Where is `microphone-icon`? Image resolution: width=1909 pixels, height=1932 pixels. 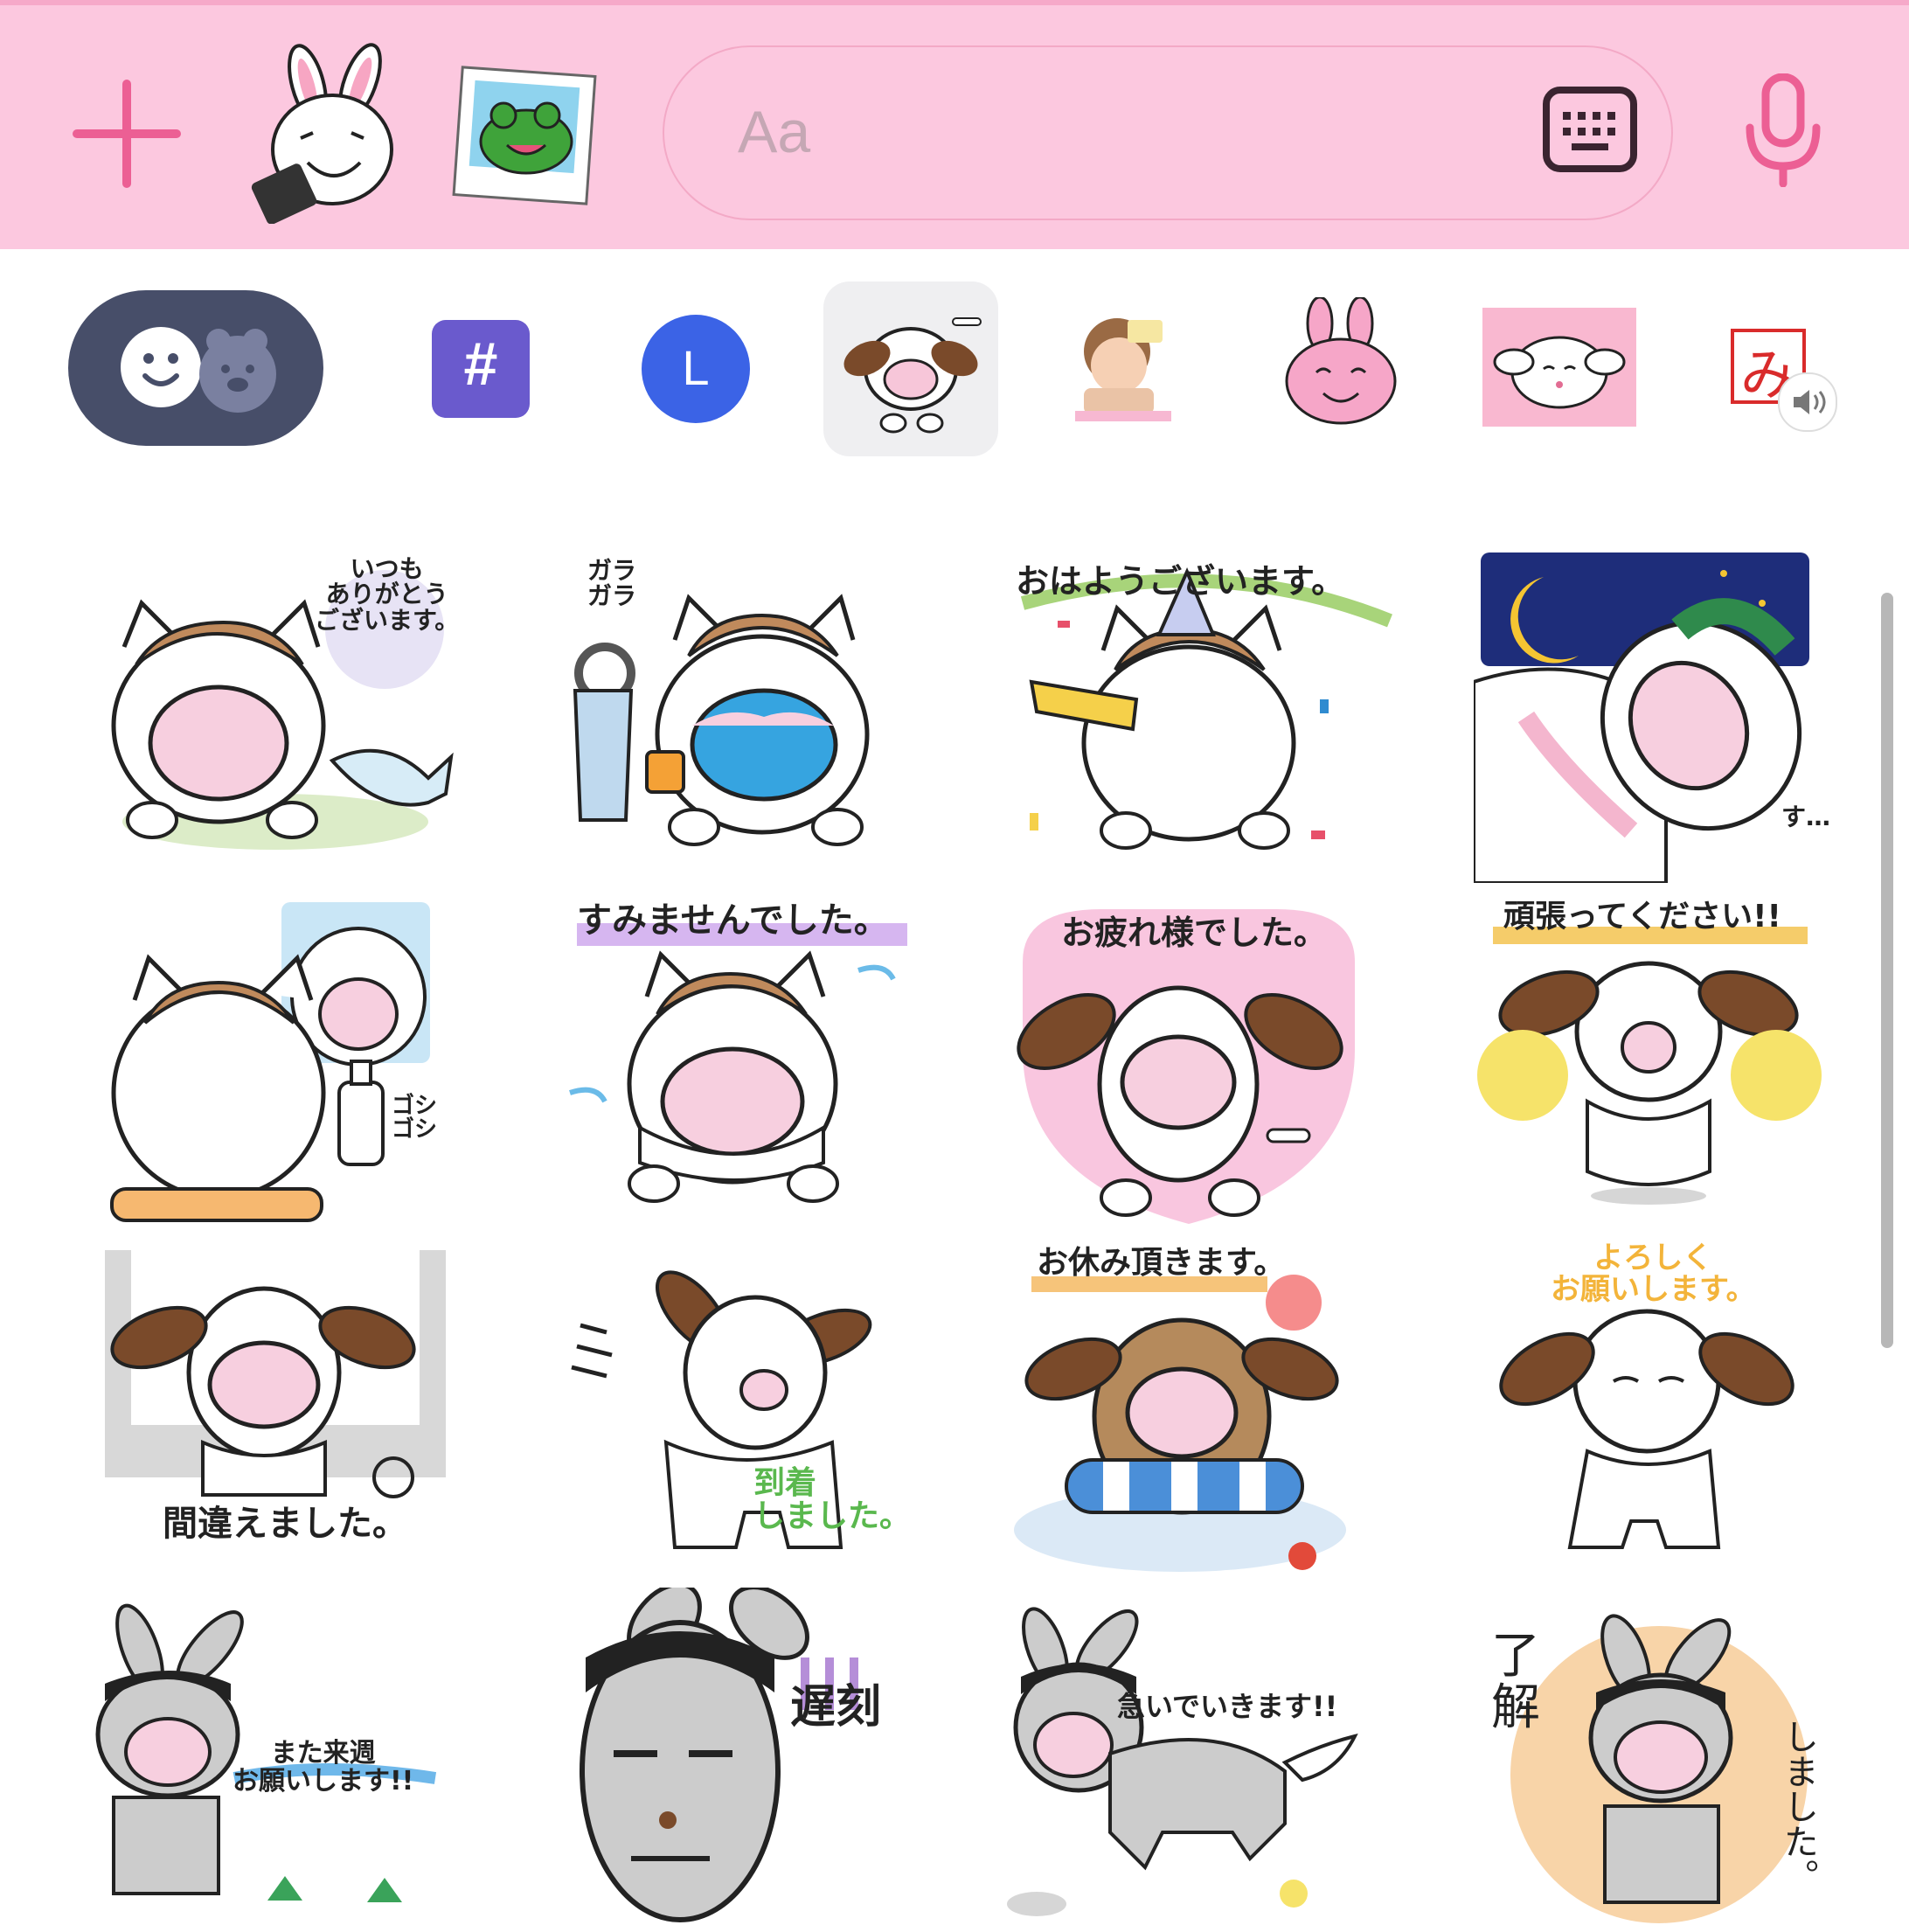 microphone-icon is located at coordinates (1783, 130).